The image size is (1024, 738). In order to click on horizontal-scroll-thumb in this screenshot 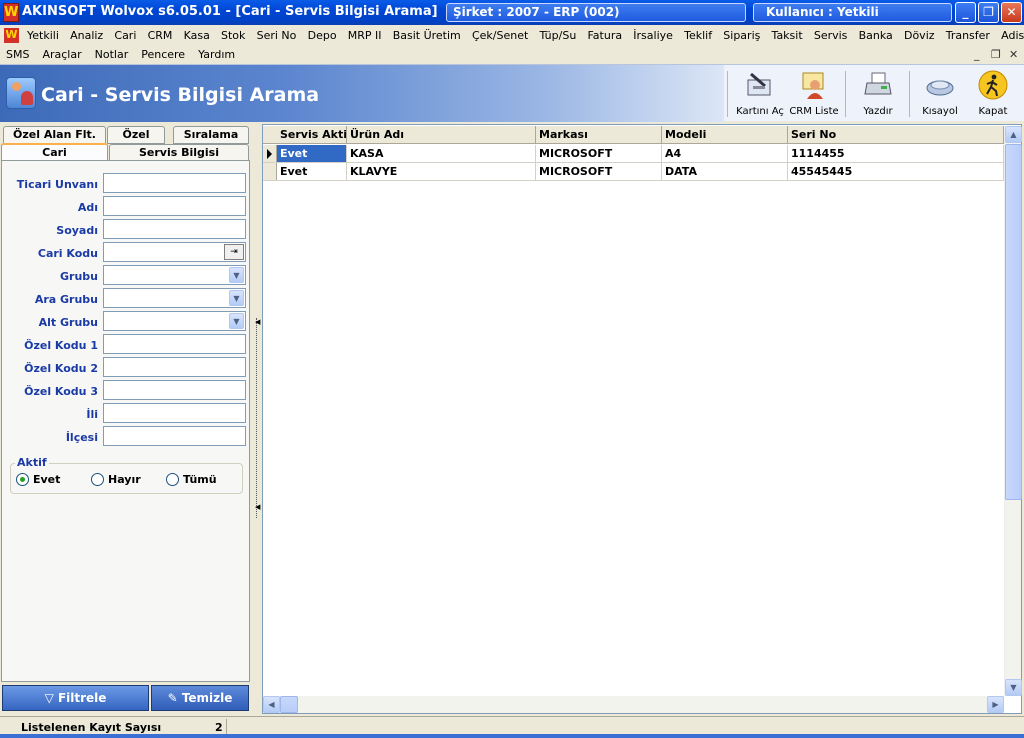, I will do `click(289, 704)`.